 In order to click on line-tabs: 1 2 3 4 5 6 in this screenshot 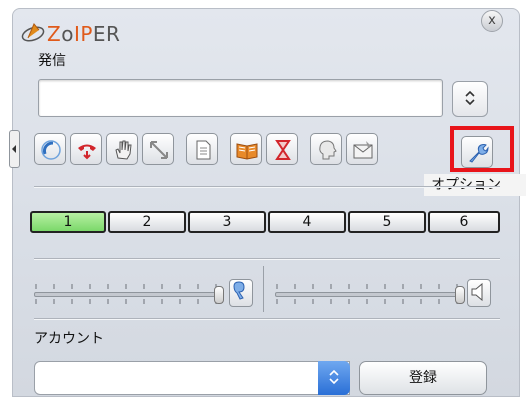, I will do `click(265, 223)`.